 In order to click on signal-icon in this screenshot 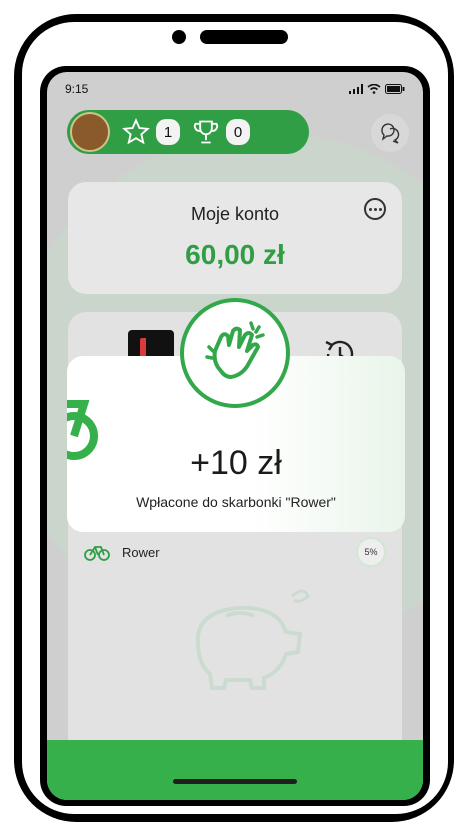, I will do `click(356, 89)`.